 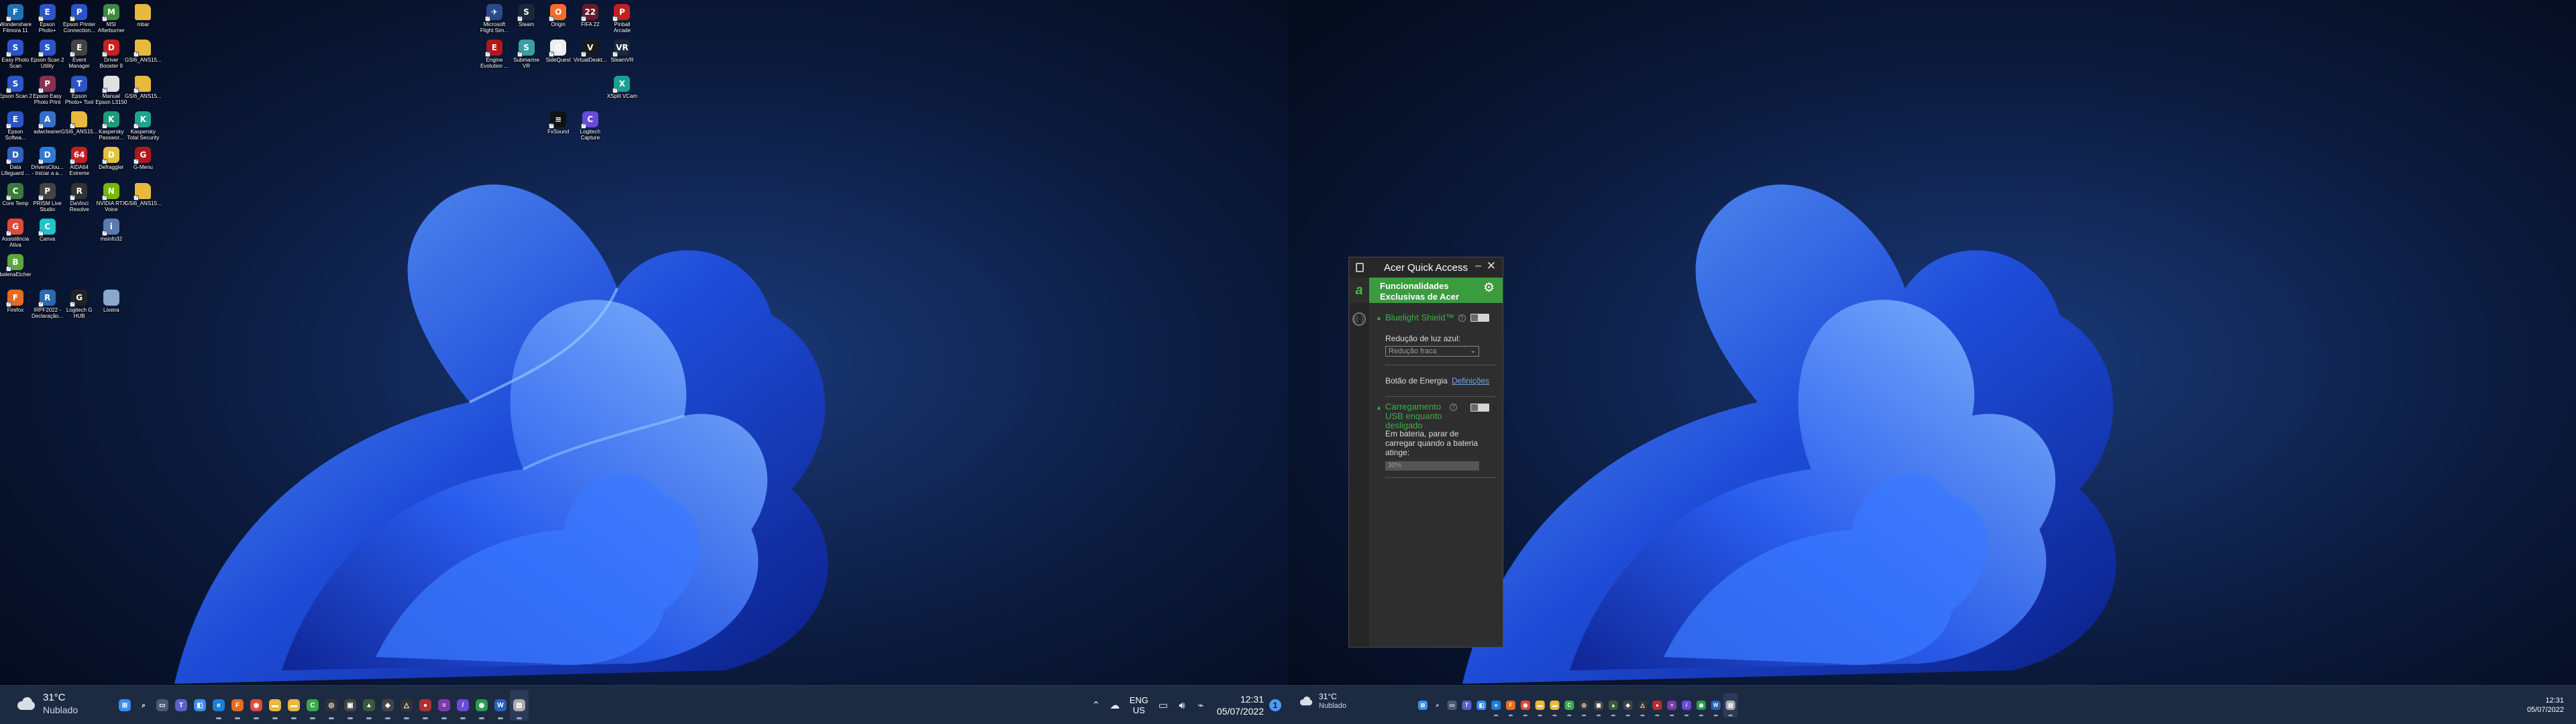 What do you see at coordinates (79, 55) in the screenshot?
I see `desktop-icon: E ↗ Event Manager` at bounding box center [79, 55].